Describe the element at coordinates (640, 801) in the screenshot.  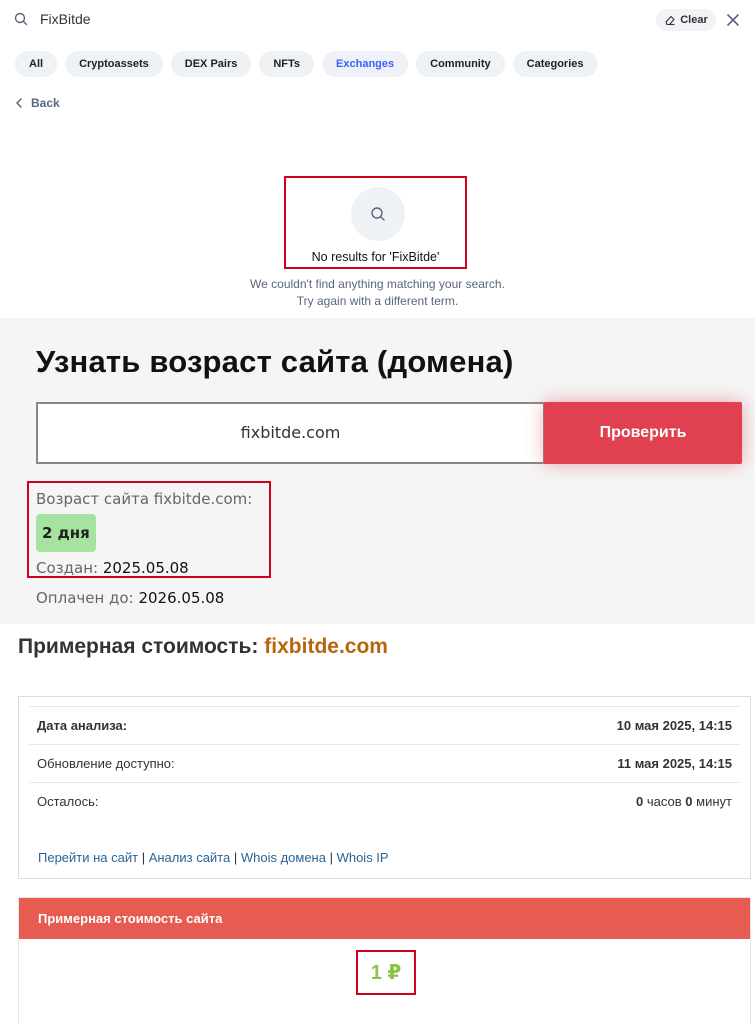
I see `hours-number: 0` at that location.